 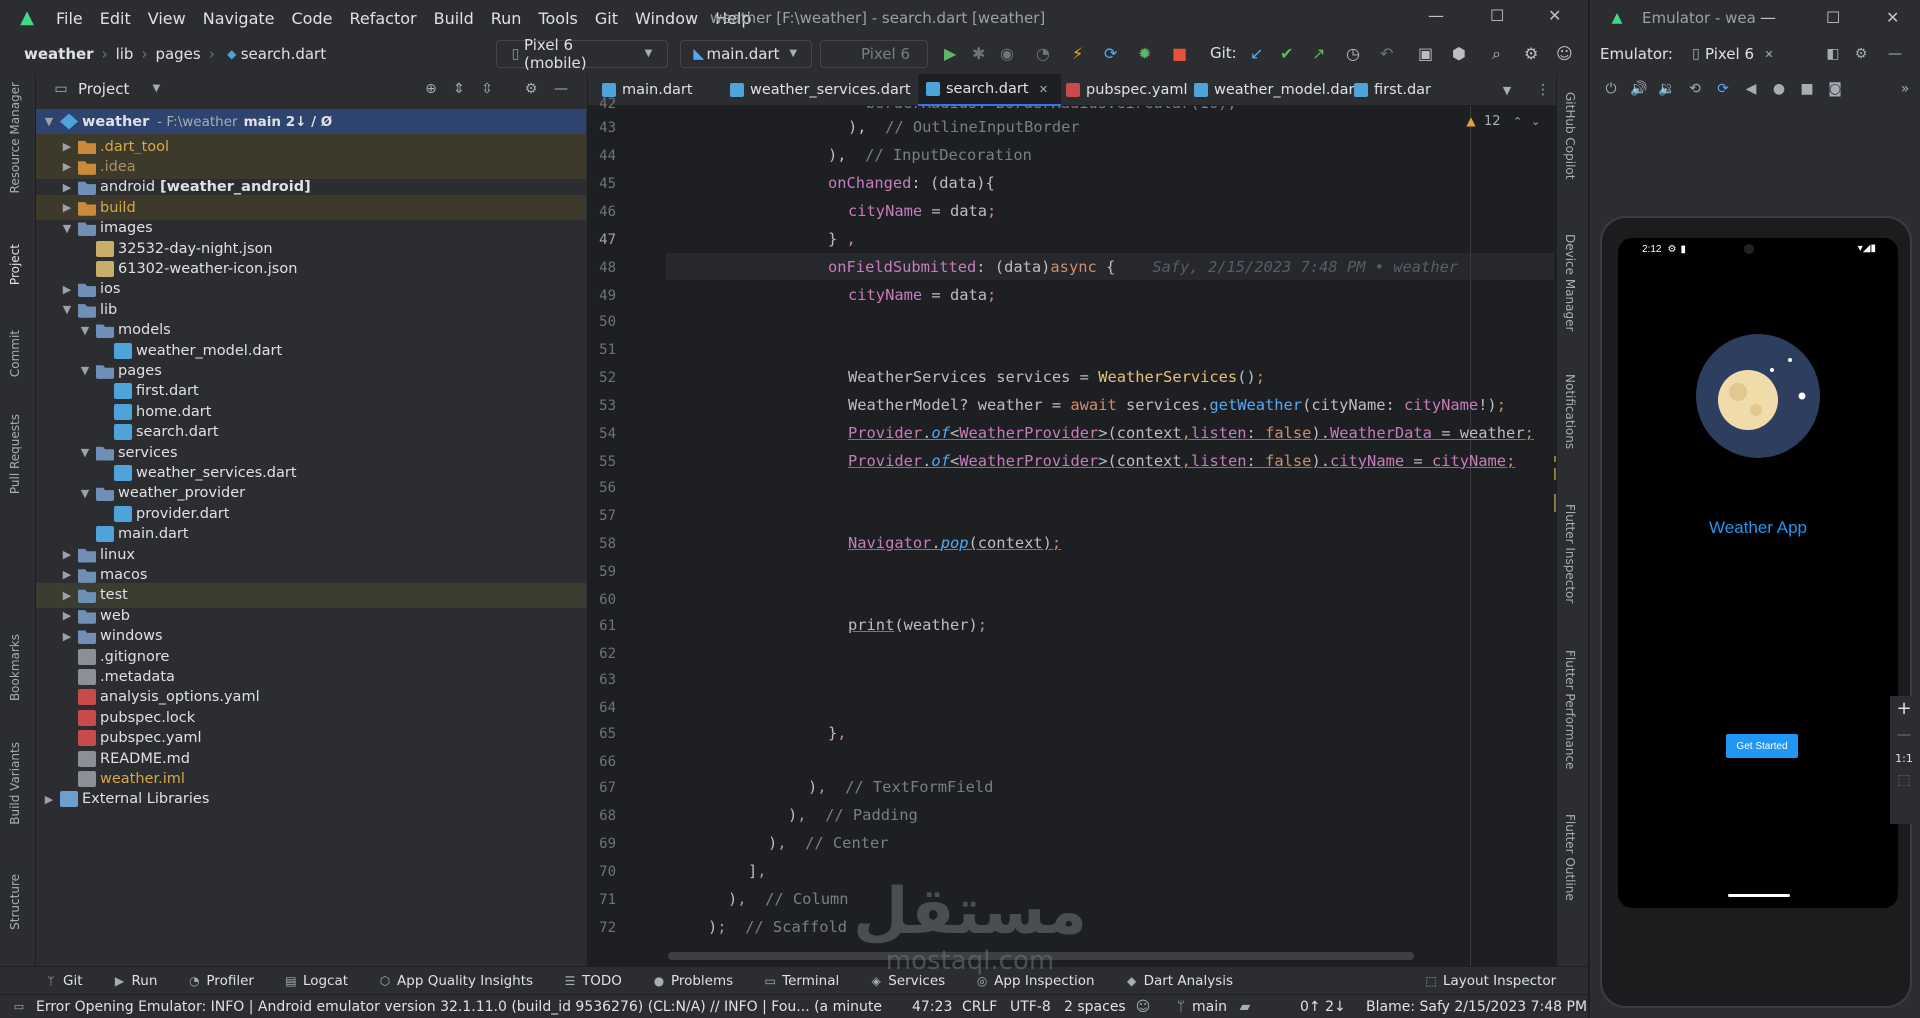 What do you see at coordinates (311, 121) in the screenshot?
I see `tree-root: ▼ weather - F:\weather main 2↓ / Ø` at bounding box center [311, 121].